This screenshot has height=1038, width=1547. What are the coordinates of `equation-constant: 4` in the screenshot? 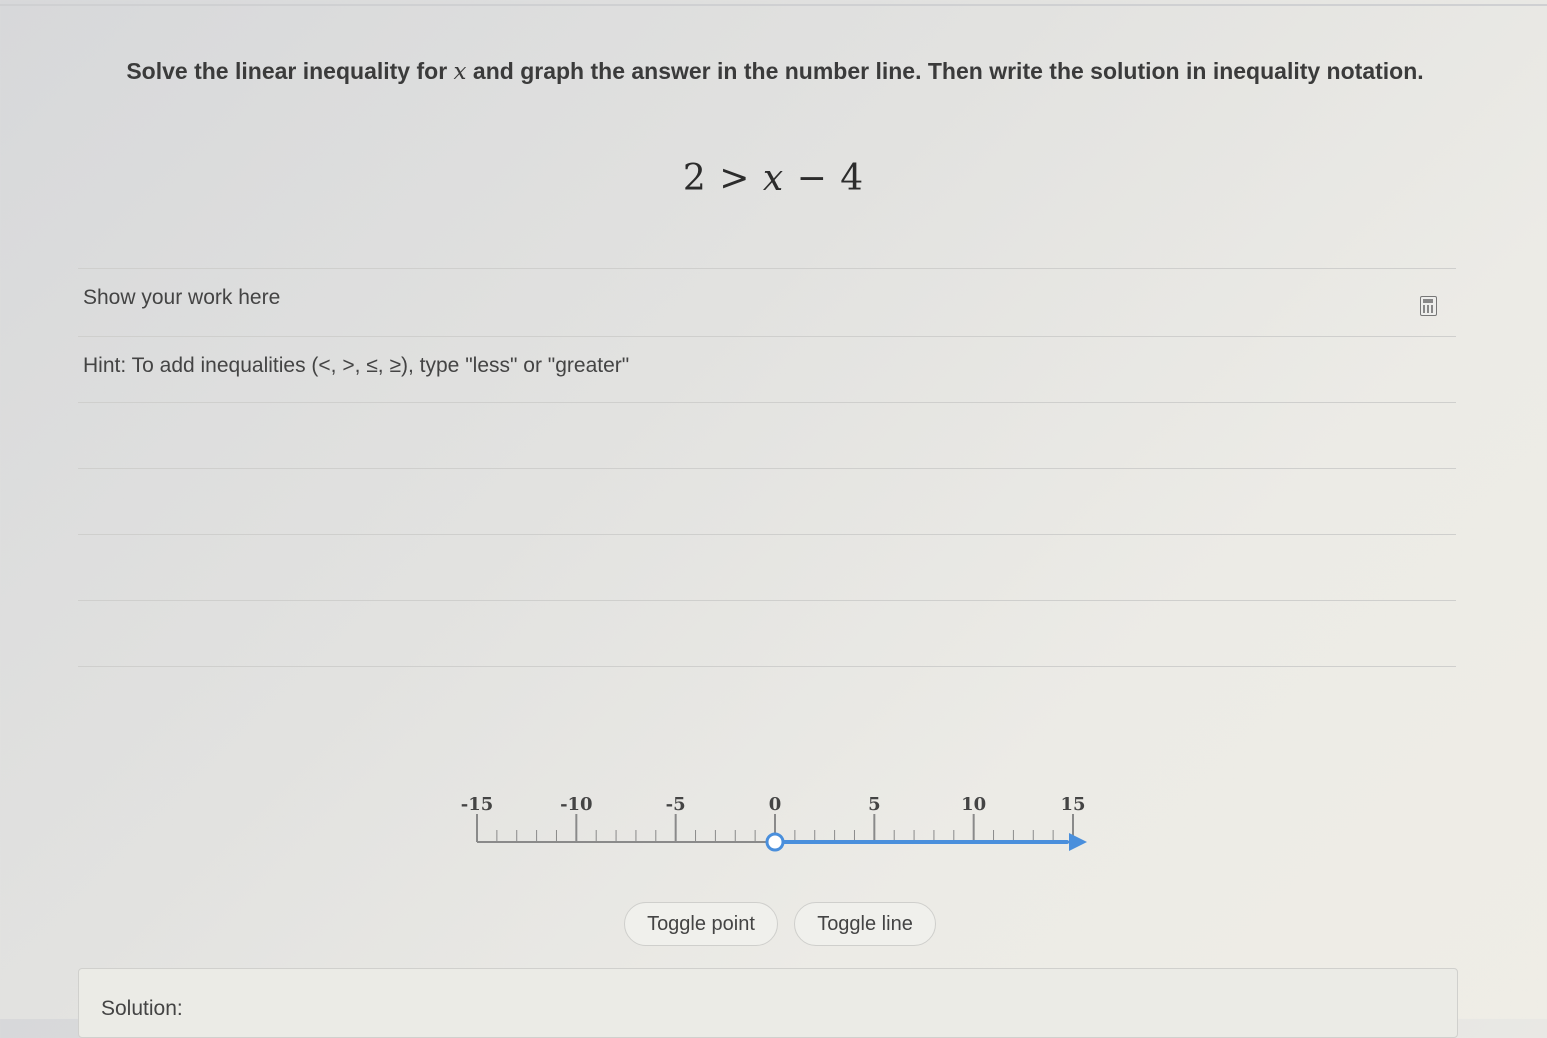 It's located at (852, 178).